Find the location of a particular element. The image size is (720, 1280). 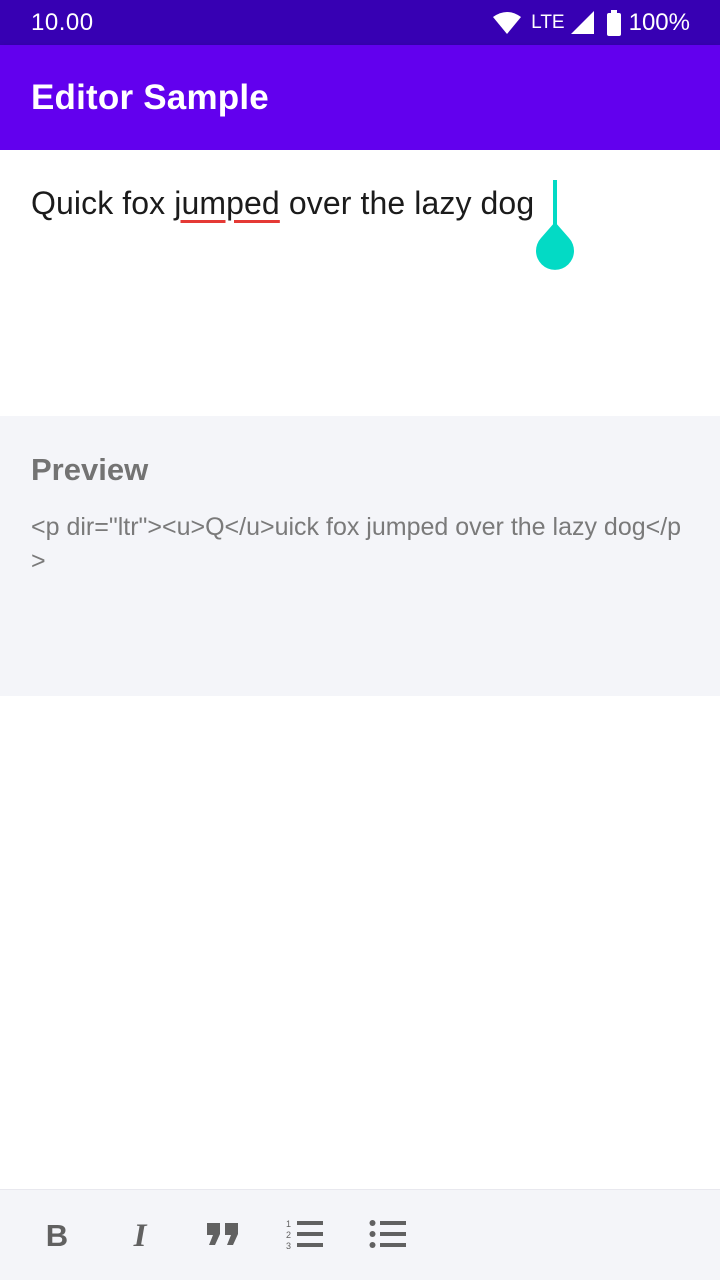

bold-button: B is located at coordinates (57, 1236).